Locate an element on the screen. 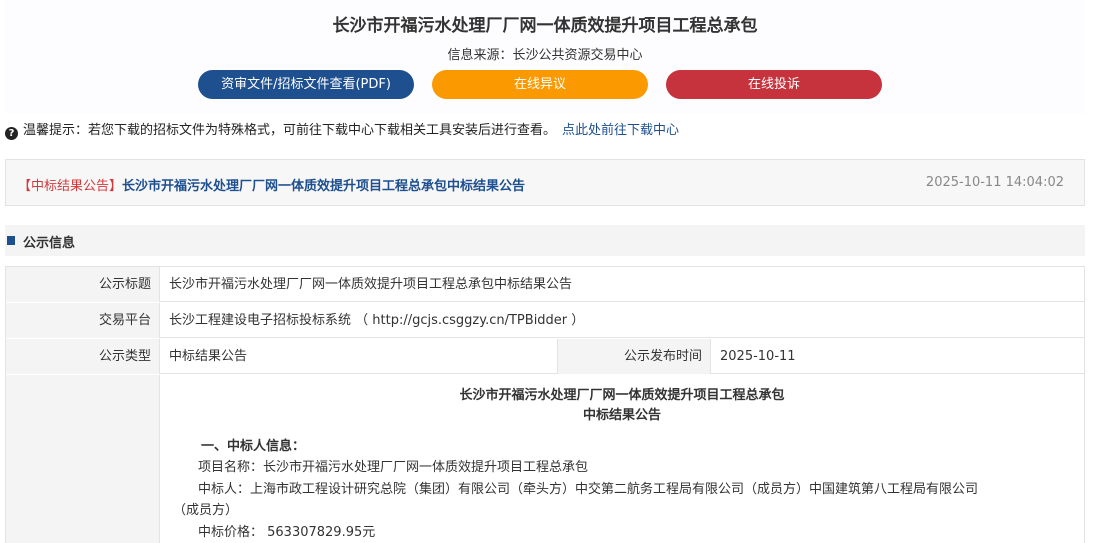 The width and height of the screenshot is (1106, 543). info-source: 信息来源：长沙公共资源交易中心 is located at coordinates (545, 55).